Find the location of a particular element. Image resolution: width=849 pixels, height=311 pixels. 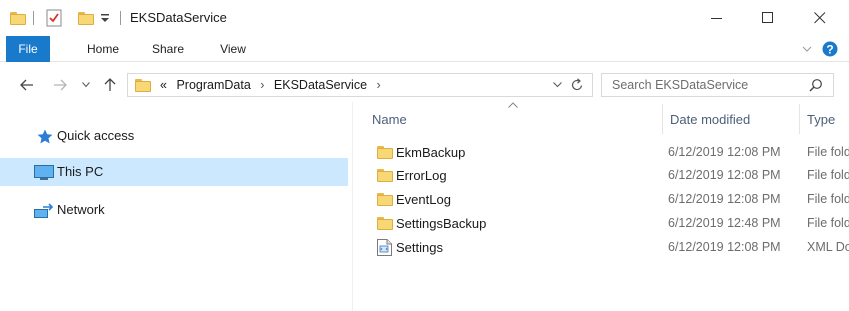

window-title: EKSDataService is located at coordinates (178, 17).